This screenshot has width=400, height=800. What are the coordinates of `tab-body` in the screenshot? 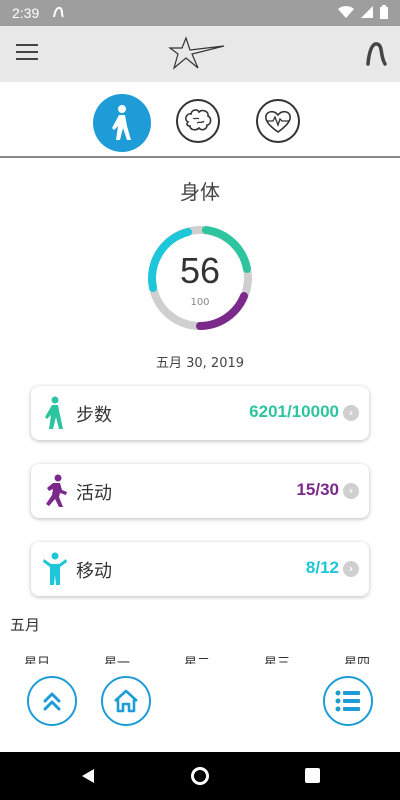 It's located at (122, 123).